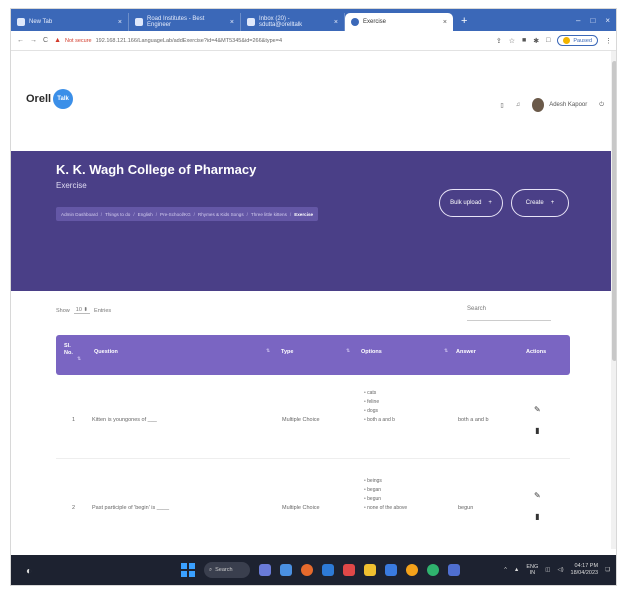 The width and height of the screenshot is (627, 594). I want to click on maximize-button: □, so click(592, 20).